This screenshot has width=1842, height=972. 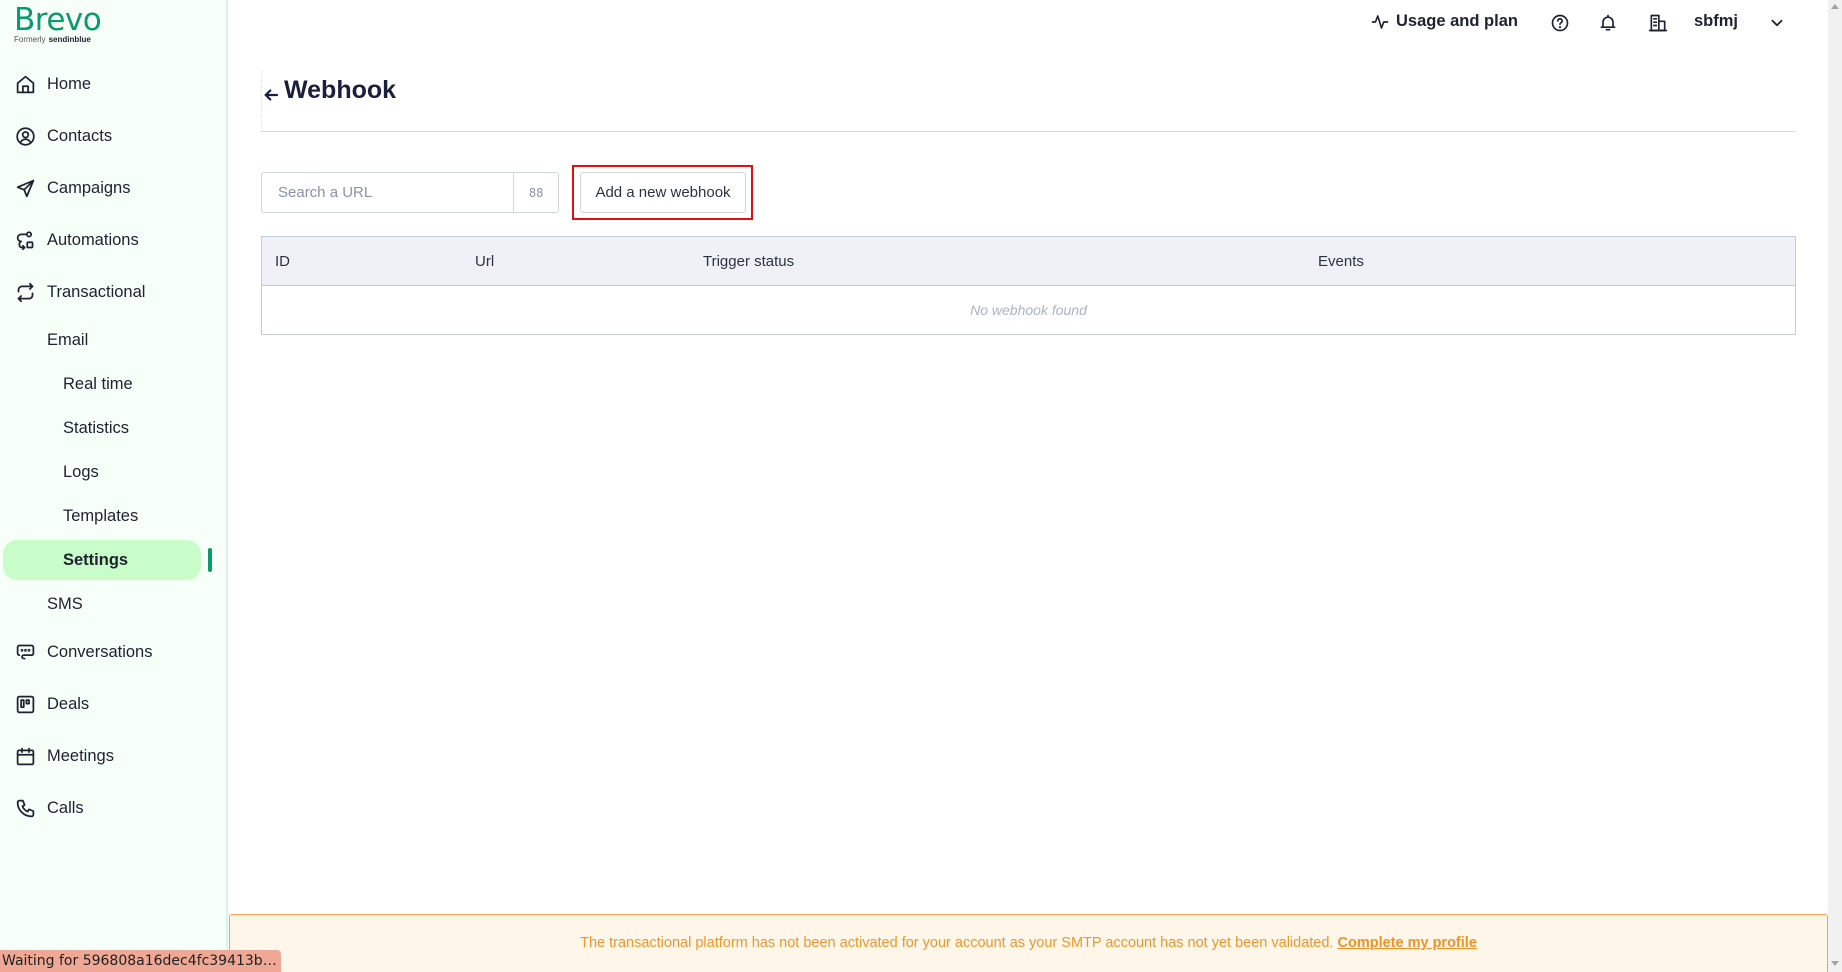 I want to click on calendar-icon, so click(x=25, y=756).